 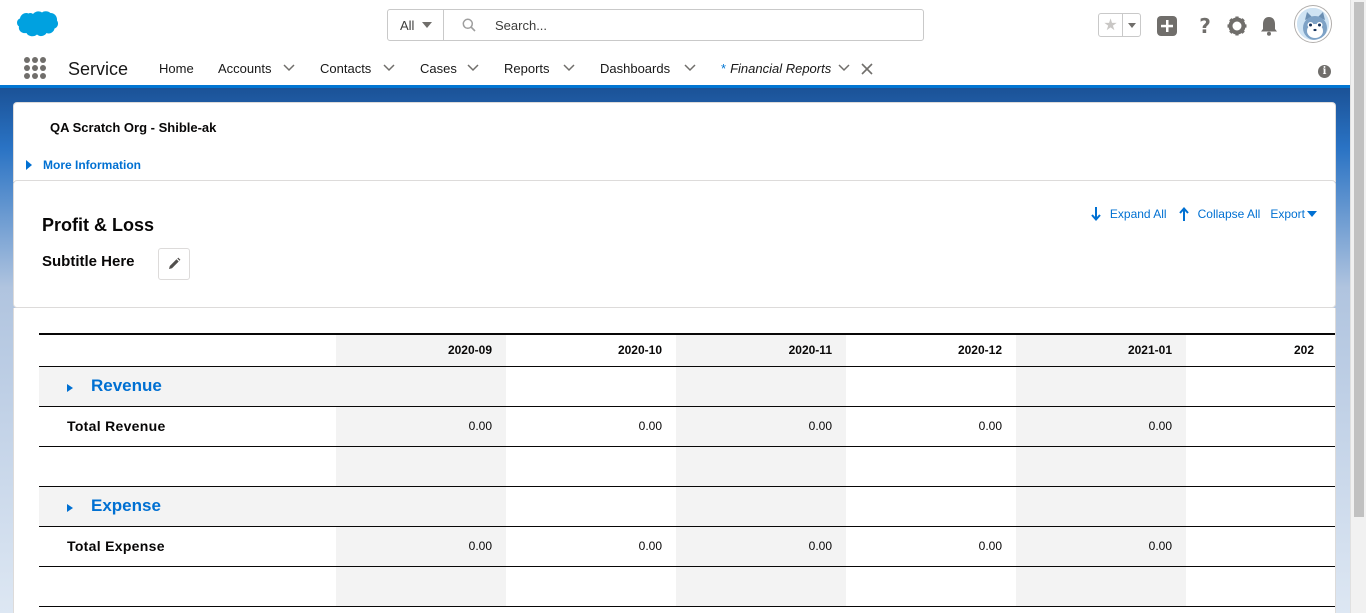 What do you see at coordinates (781, 68) in the screenshot?
I see `nav-item-label: Financial Reports` at bounding box center [781, 68].